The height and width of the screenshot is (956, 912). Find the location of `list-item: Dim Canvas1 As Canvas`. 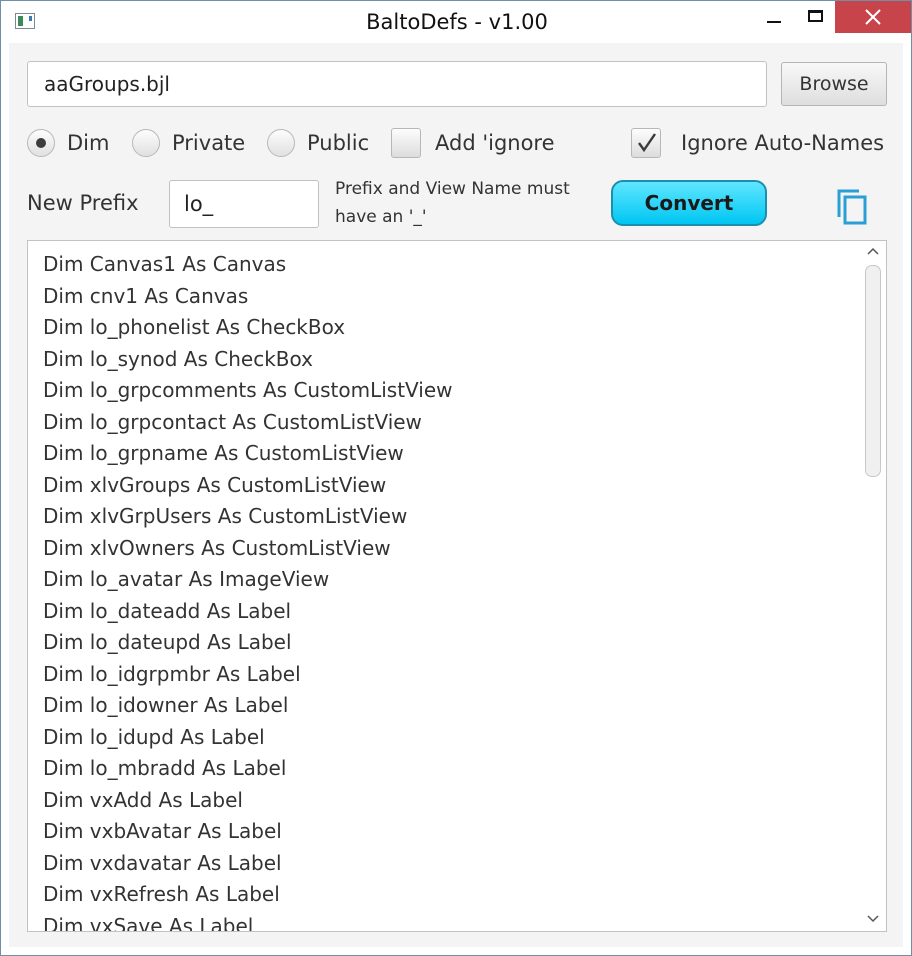

list-item: Dim Canvas1 As Canvas is located at coordinates (443, 265).